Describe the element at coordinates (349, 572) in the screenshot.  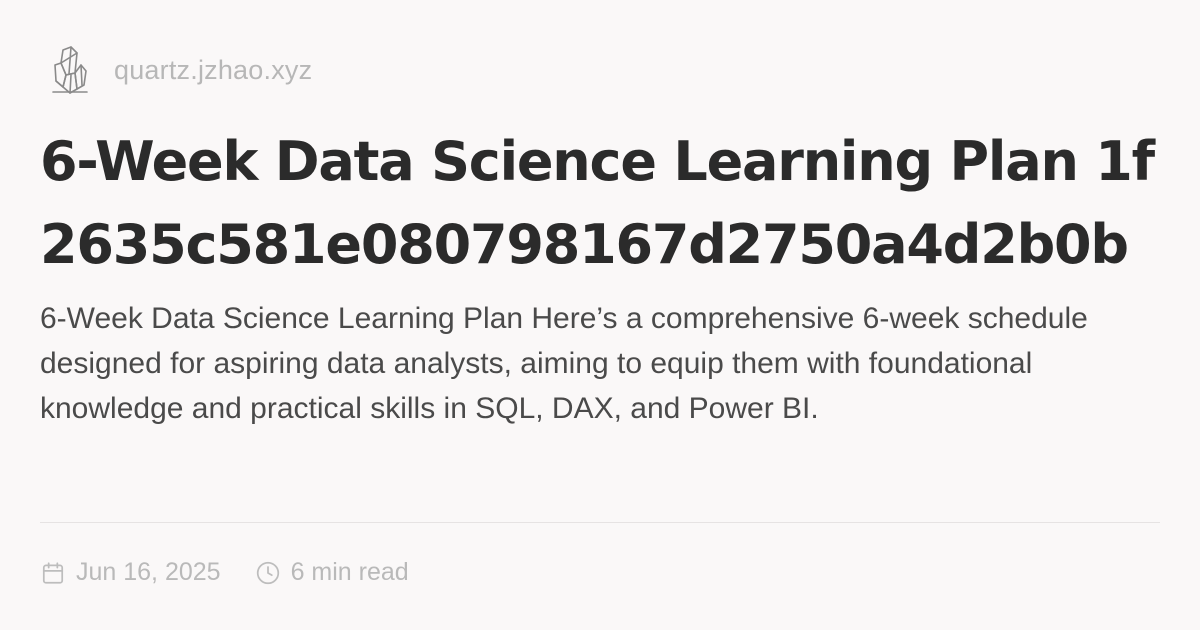
I see `read-time-label: 6 min read` at that location.